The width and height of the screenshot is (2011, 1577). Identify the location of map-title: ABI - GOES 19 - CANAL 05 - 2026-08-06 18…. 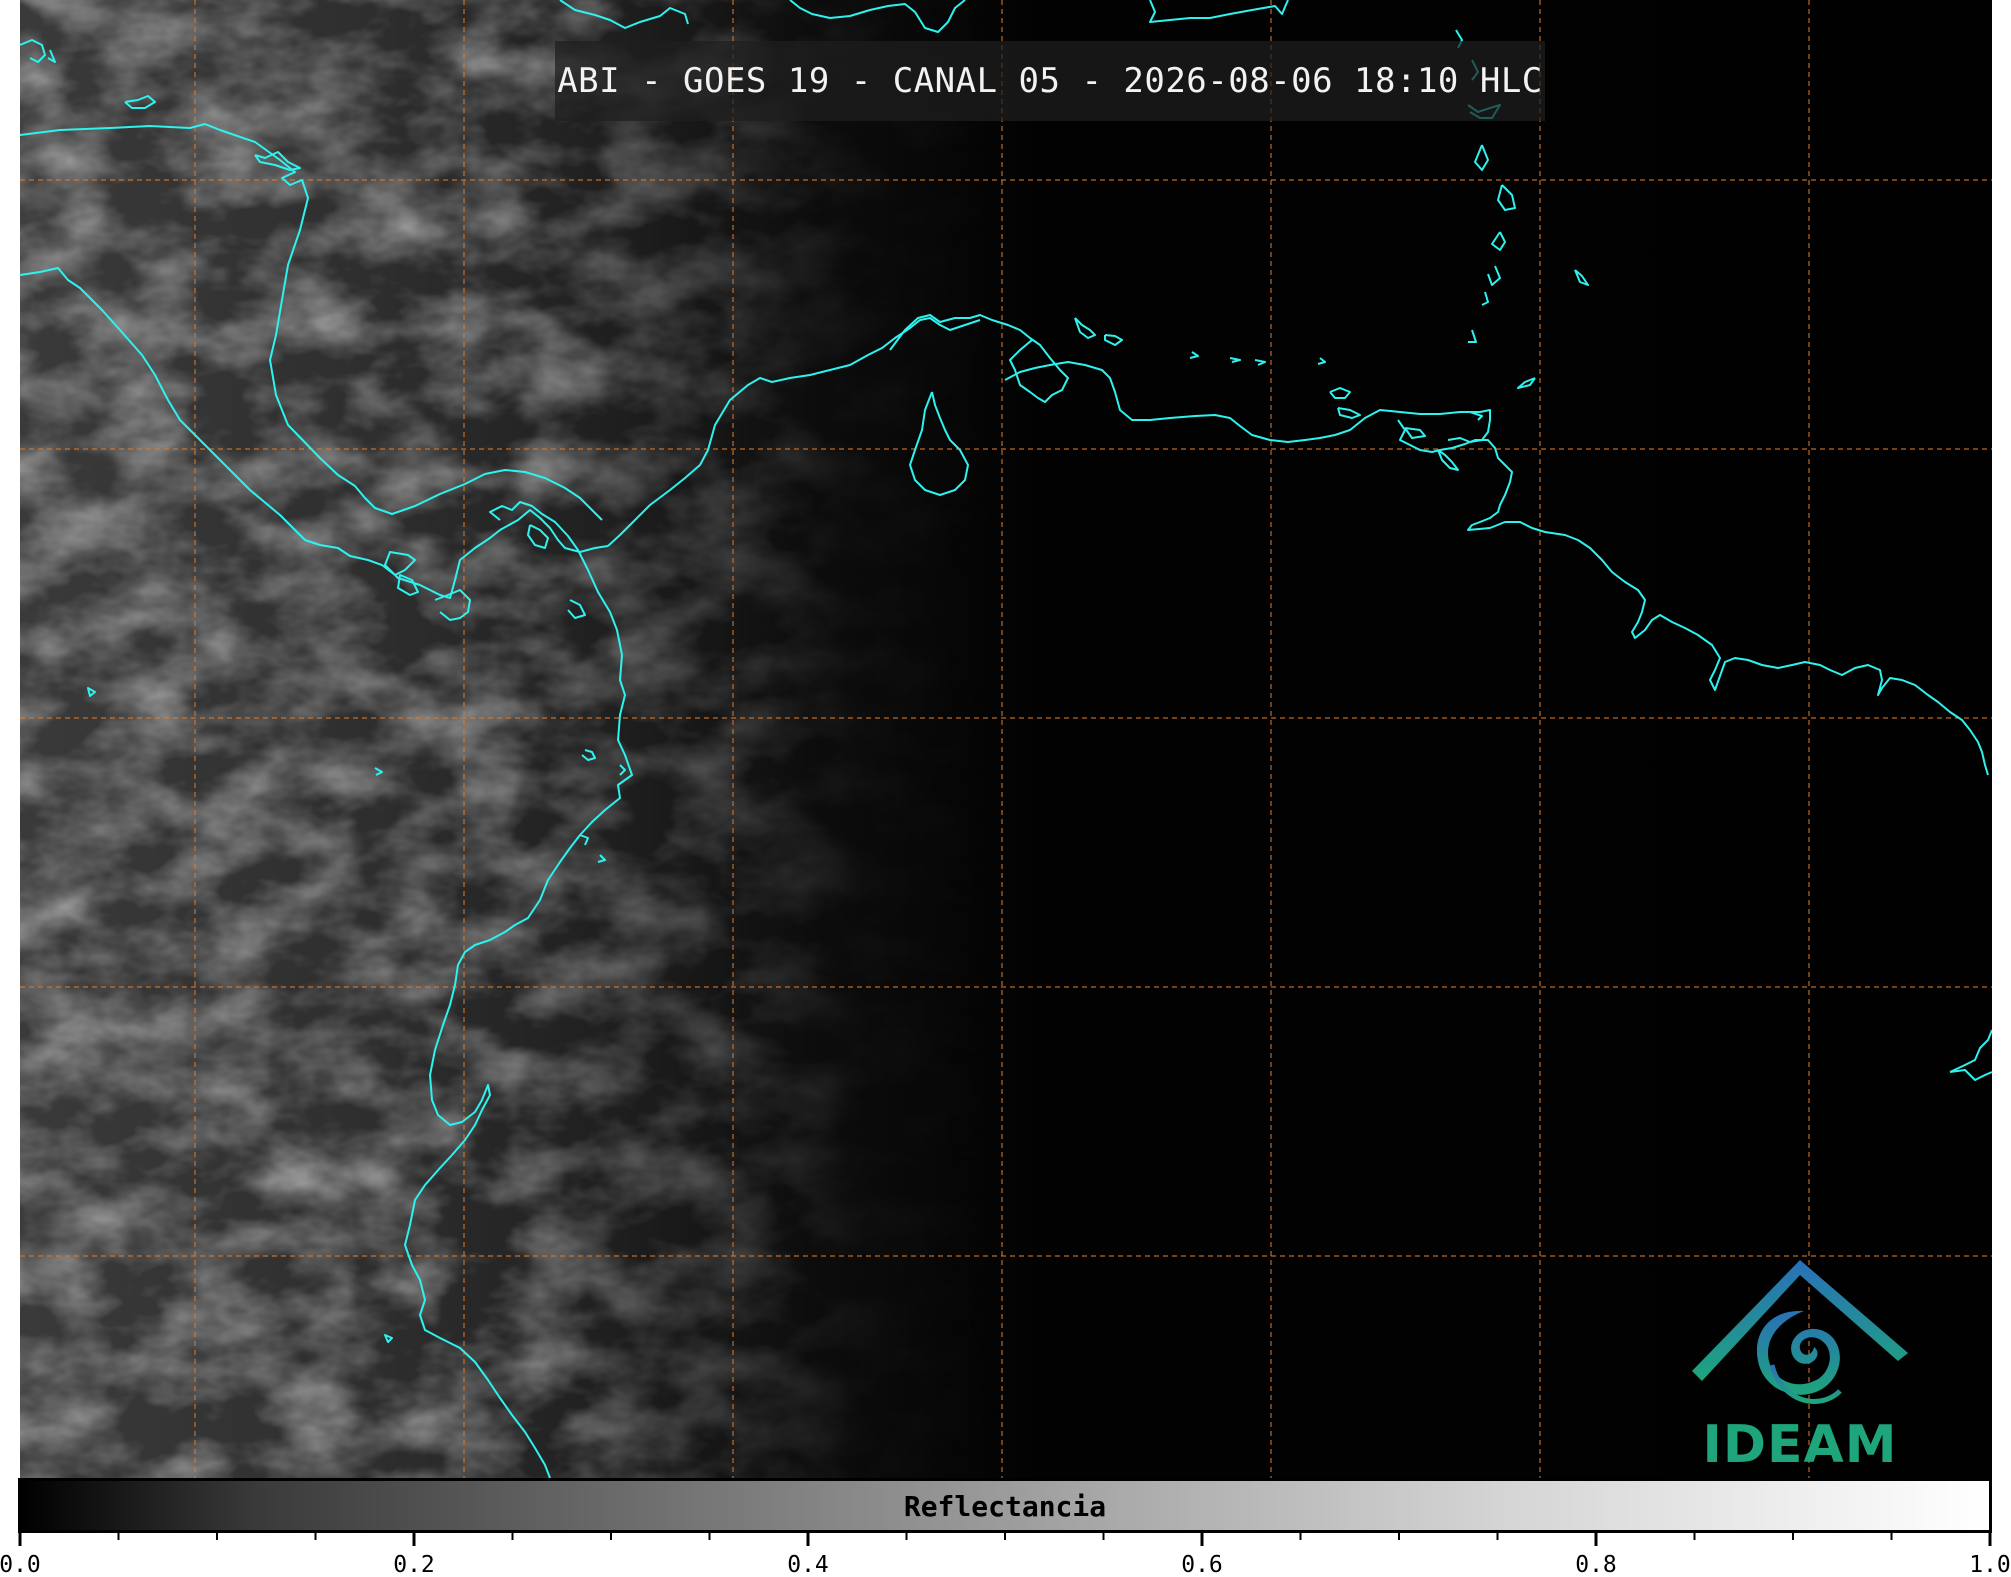
(1050, 81).